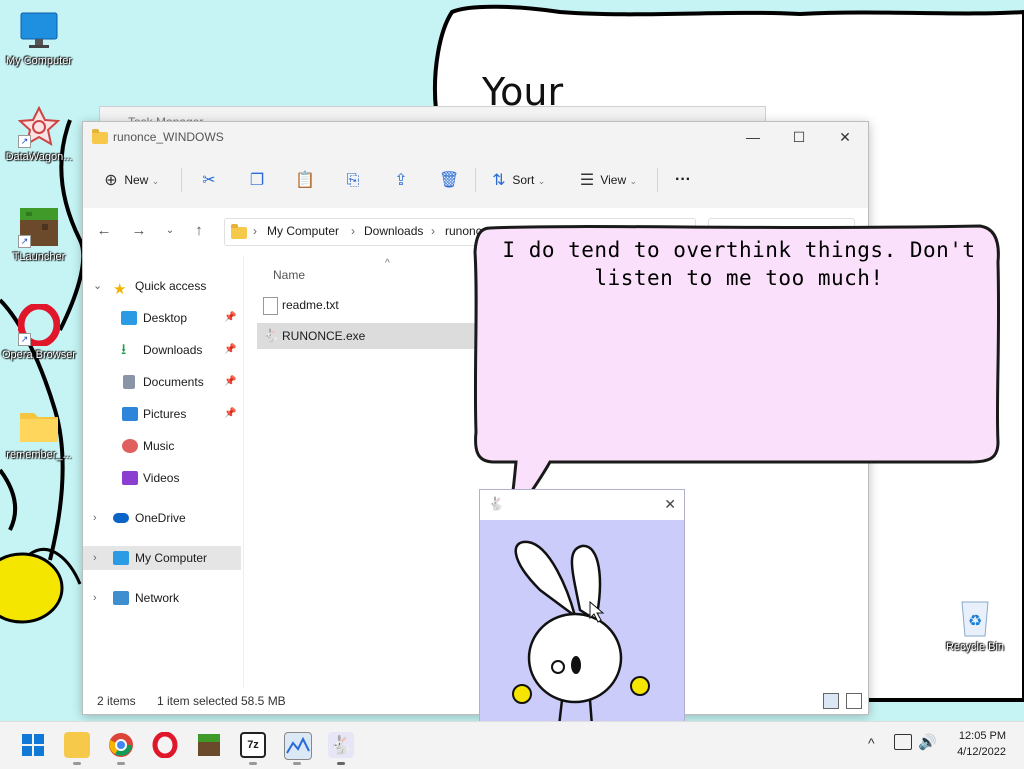 Image resolution: width=1024 pixels, height=769 pixels. What do you see at coordinates (162, 318) in the screenshot?
I see `nav-item-desktop: Desktop 📌` at bounding box center [162, 318].